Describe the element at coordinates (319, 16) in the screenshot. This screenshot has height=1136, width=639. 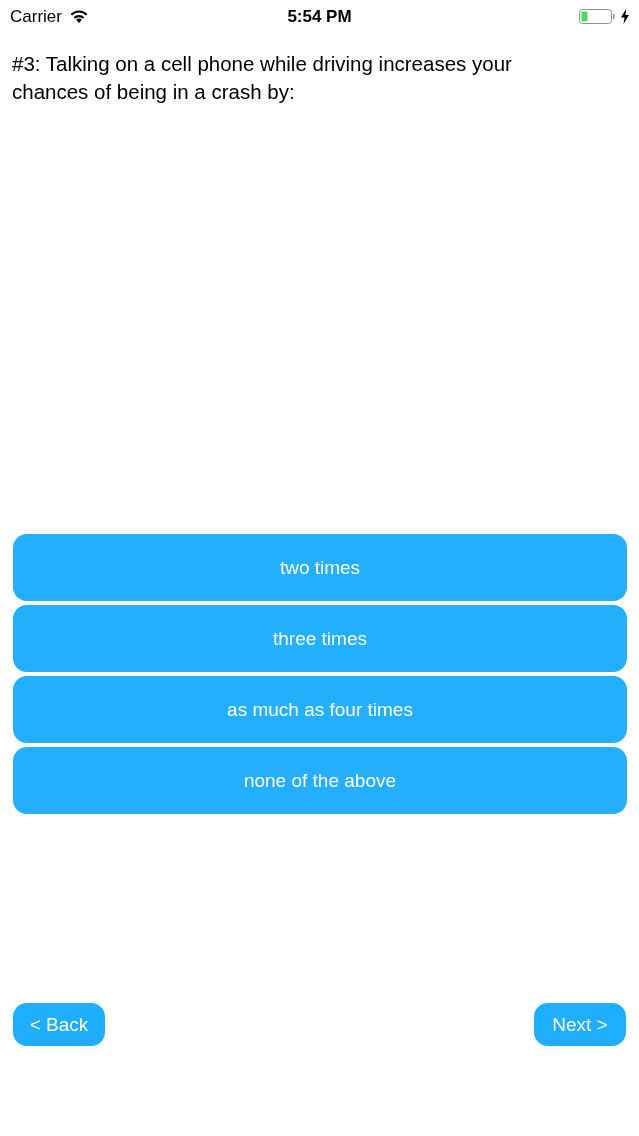
I see `status-time: 5:54 PM` at that location.